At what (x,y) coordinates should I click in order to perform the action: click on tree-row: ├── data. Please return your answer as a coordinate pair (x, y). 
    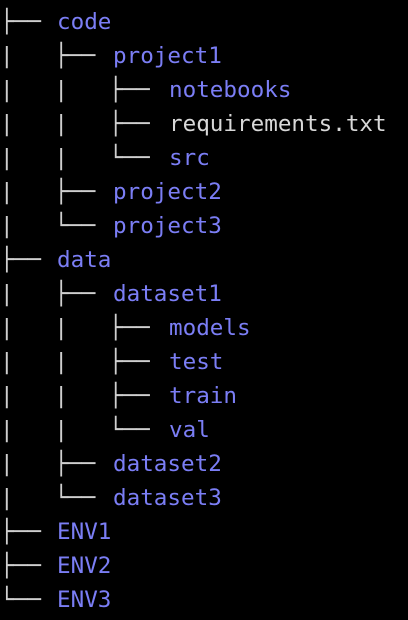
    Looking at the image, I should click on (204, 260).